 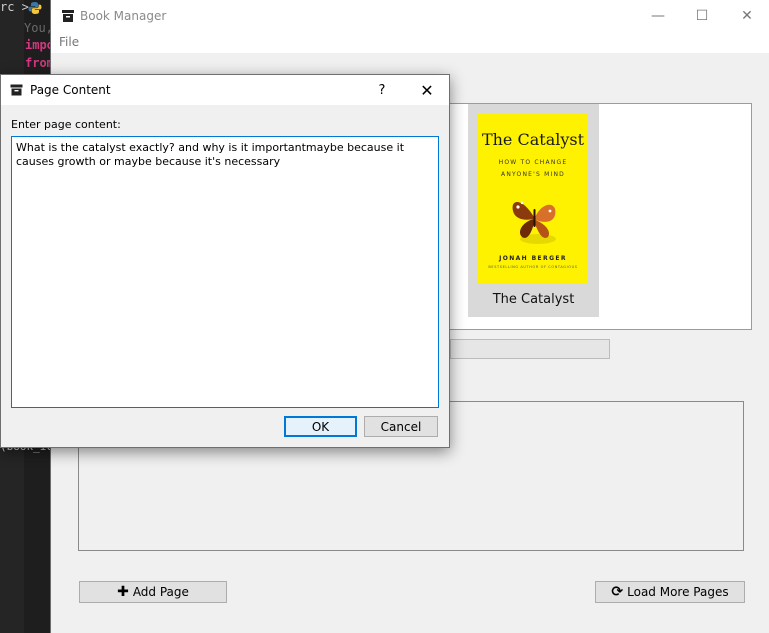 I want to click on butterfly-icon, so click(x=534, y=222).